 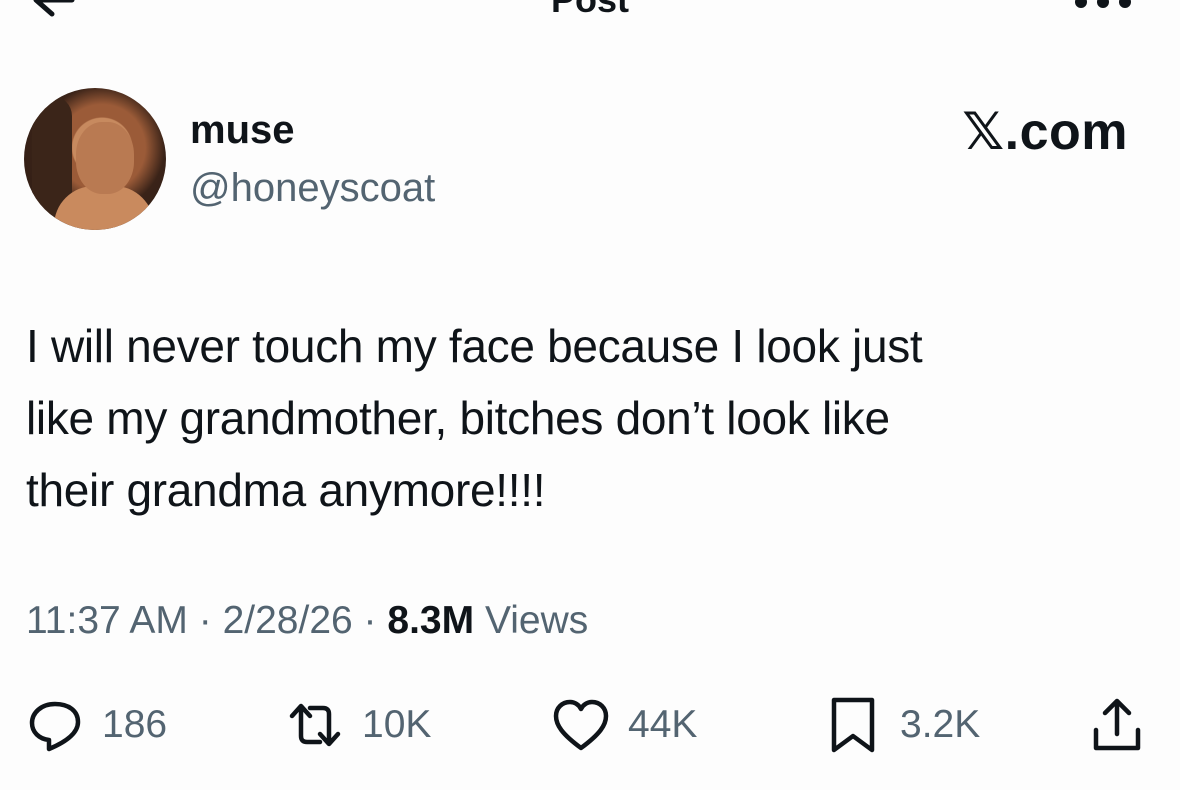 What do you see at coordinates (135, 724) in the screenshot?
I see `reply-count: 186` at bounding box center [135, 724].